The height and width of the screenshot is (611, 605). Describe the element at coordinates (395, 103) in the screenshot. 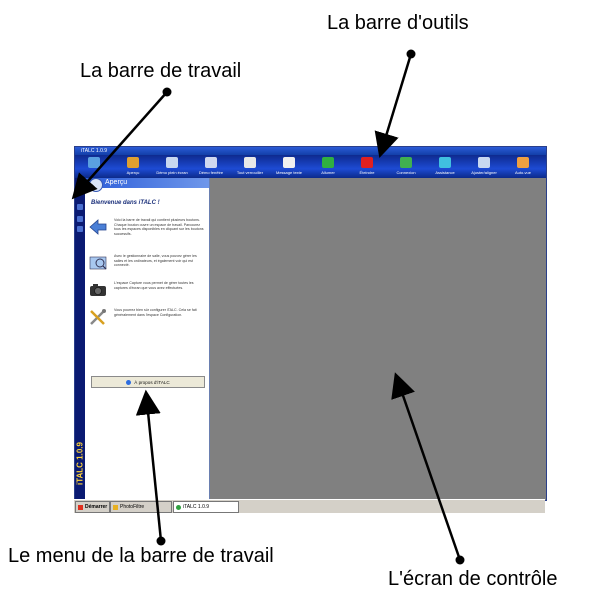

I see `arrow-toolbar` at that location.